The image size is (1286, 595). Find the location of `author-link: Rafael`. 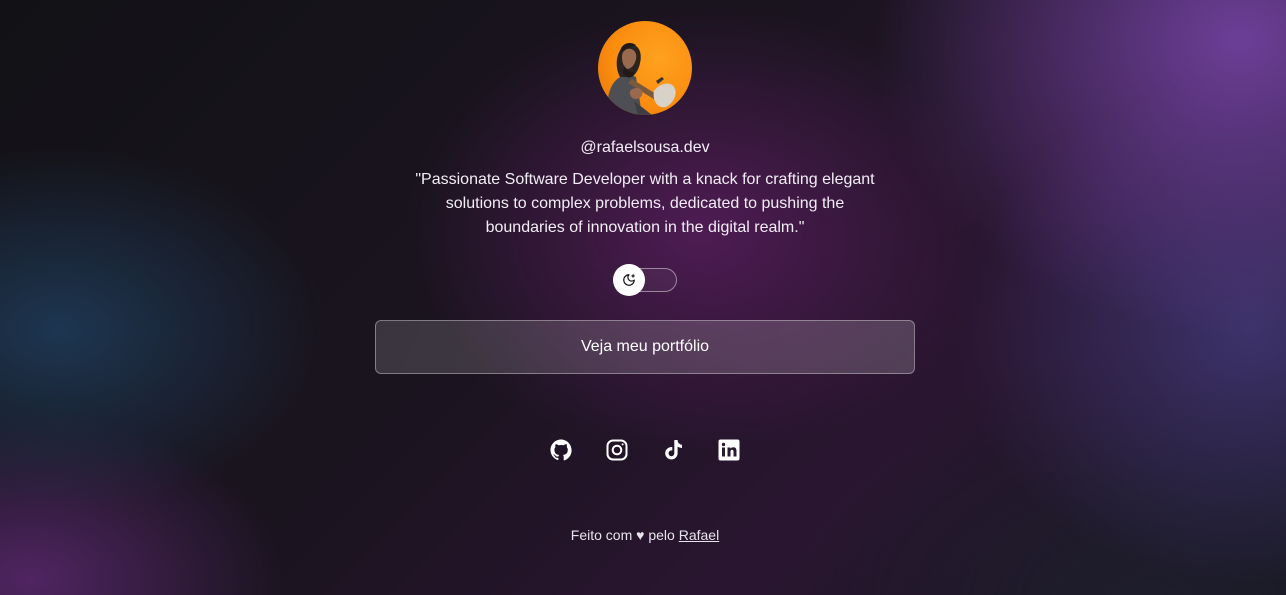

author-link: Rafael is located at coordinates (699, 535).